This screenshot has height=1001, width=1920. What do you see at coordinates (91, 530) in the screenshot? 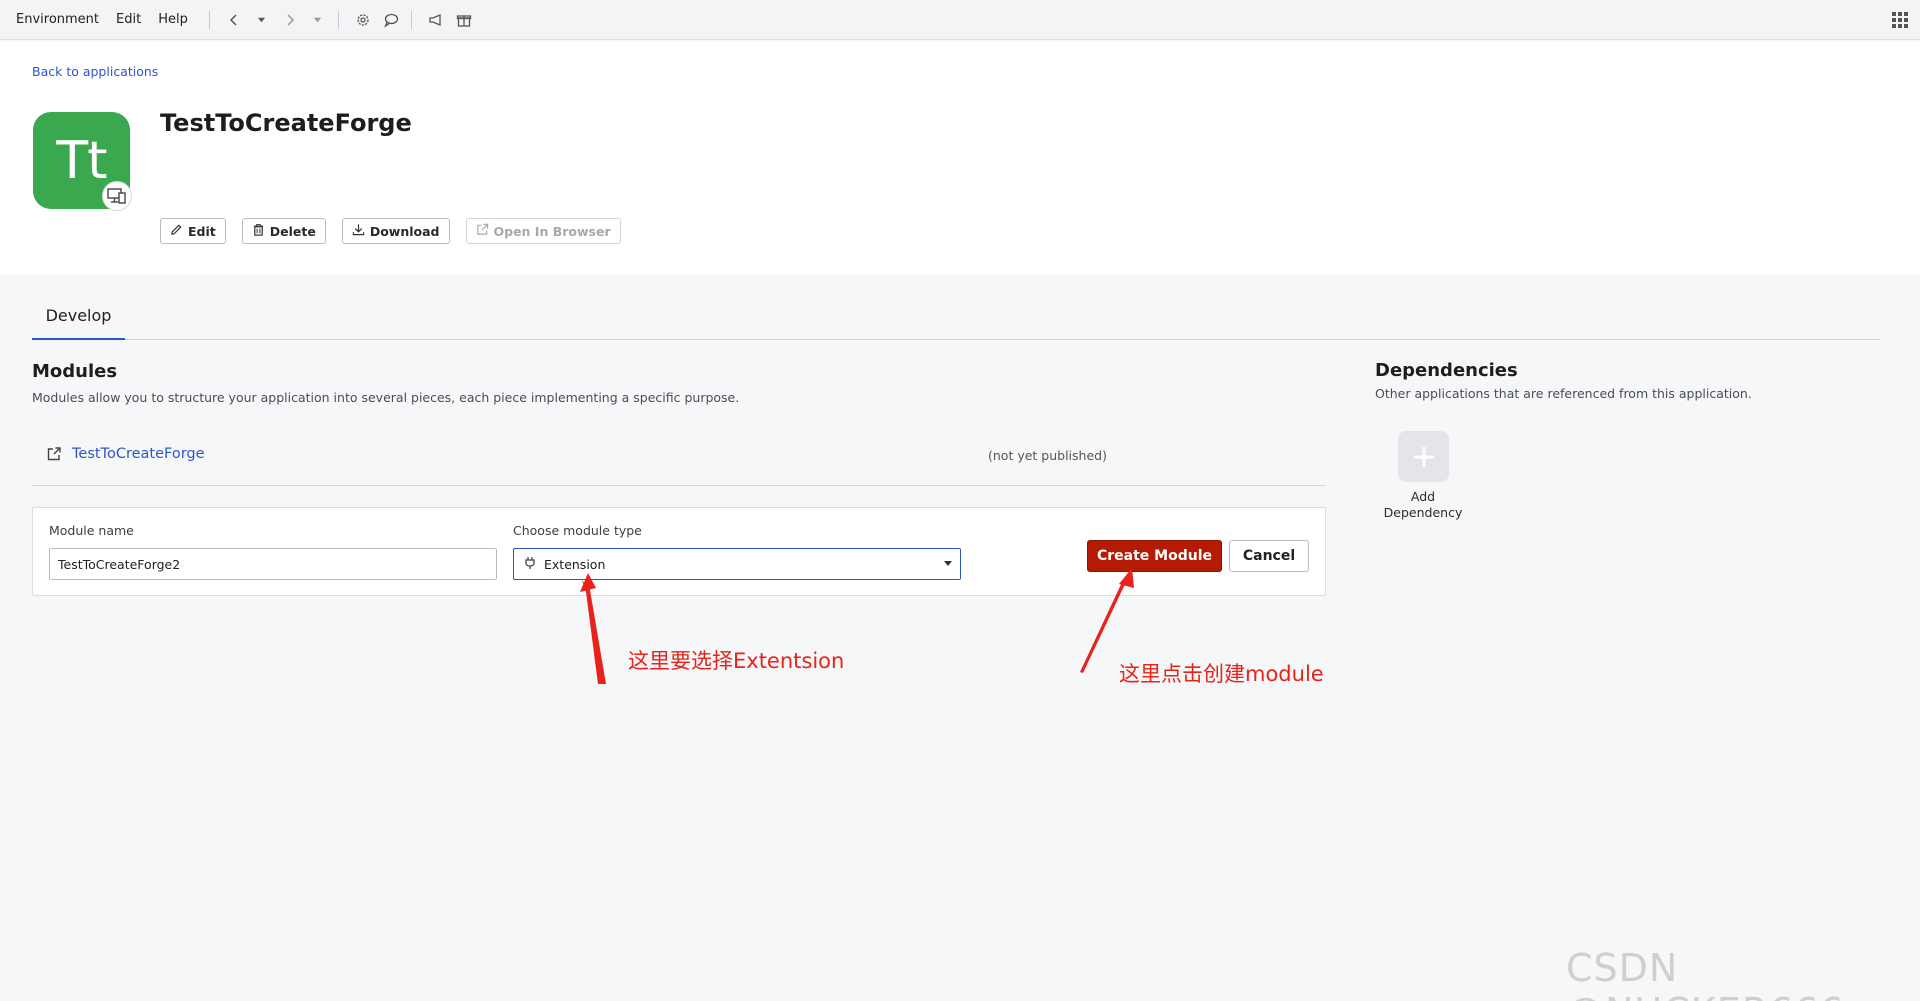
I see `module-name-label: Module name` at bounding box center [91, 530].